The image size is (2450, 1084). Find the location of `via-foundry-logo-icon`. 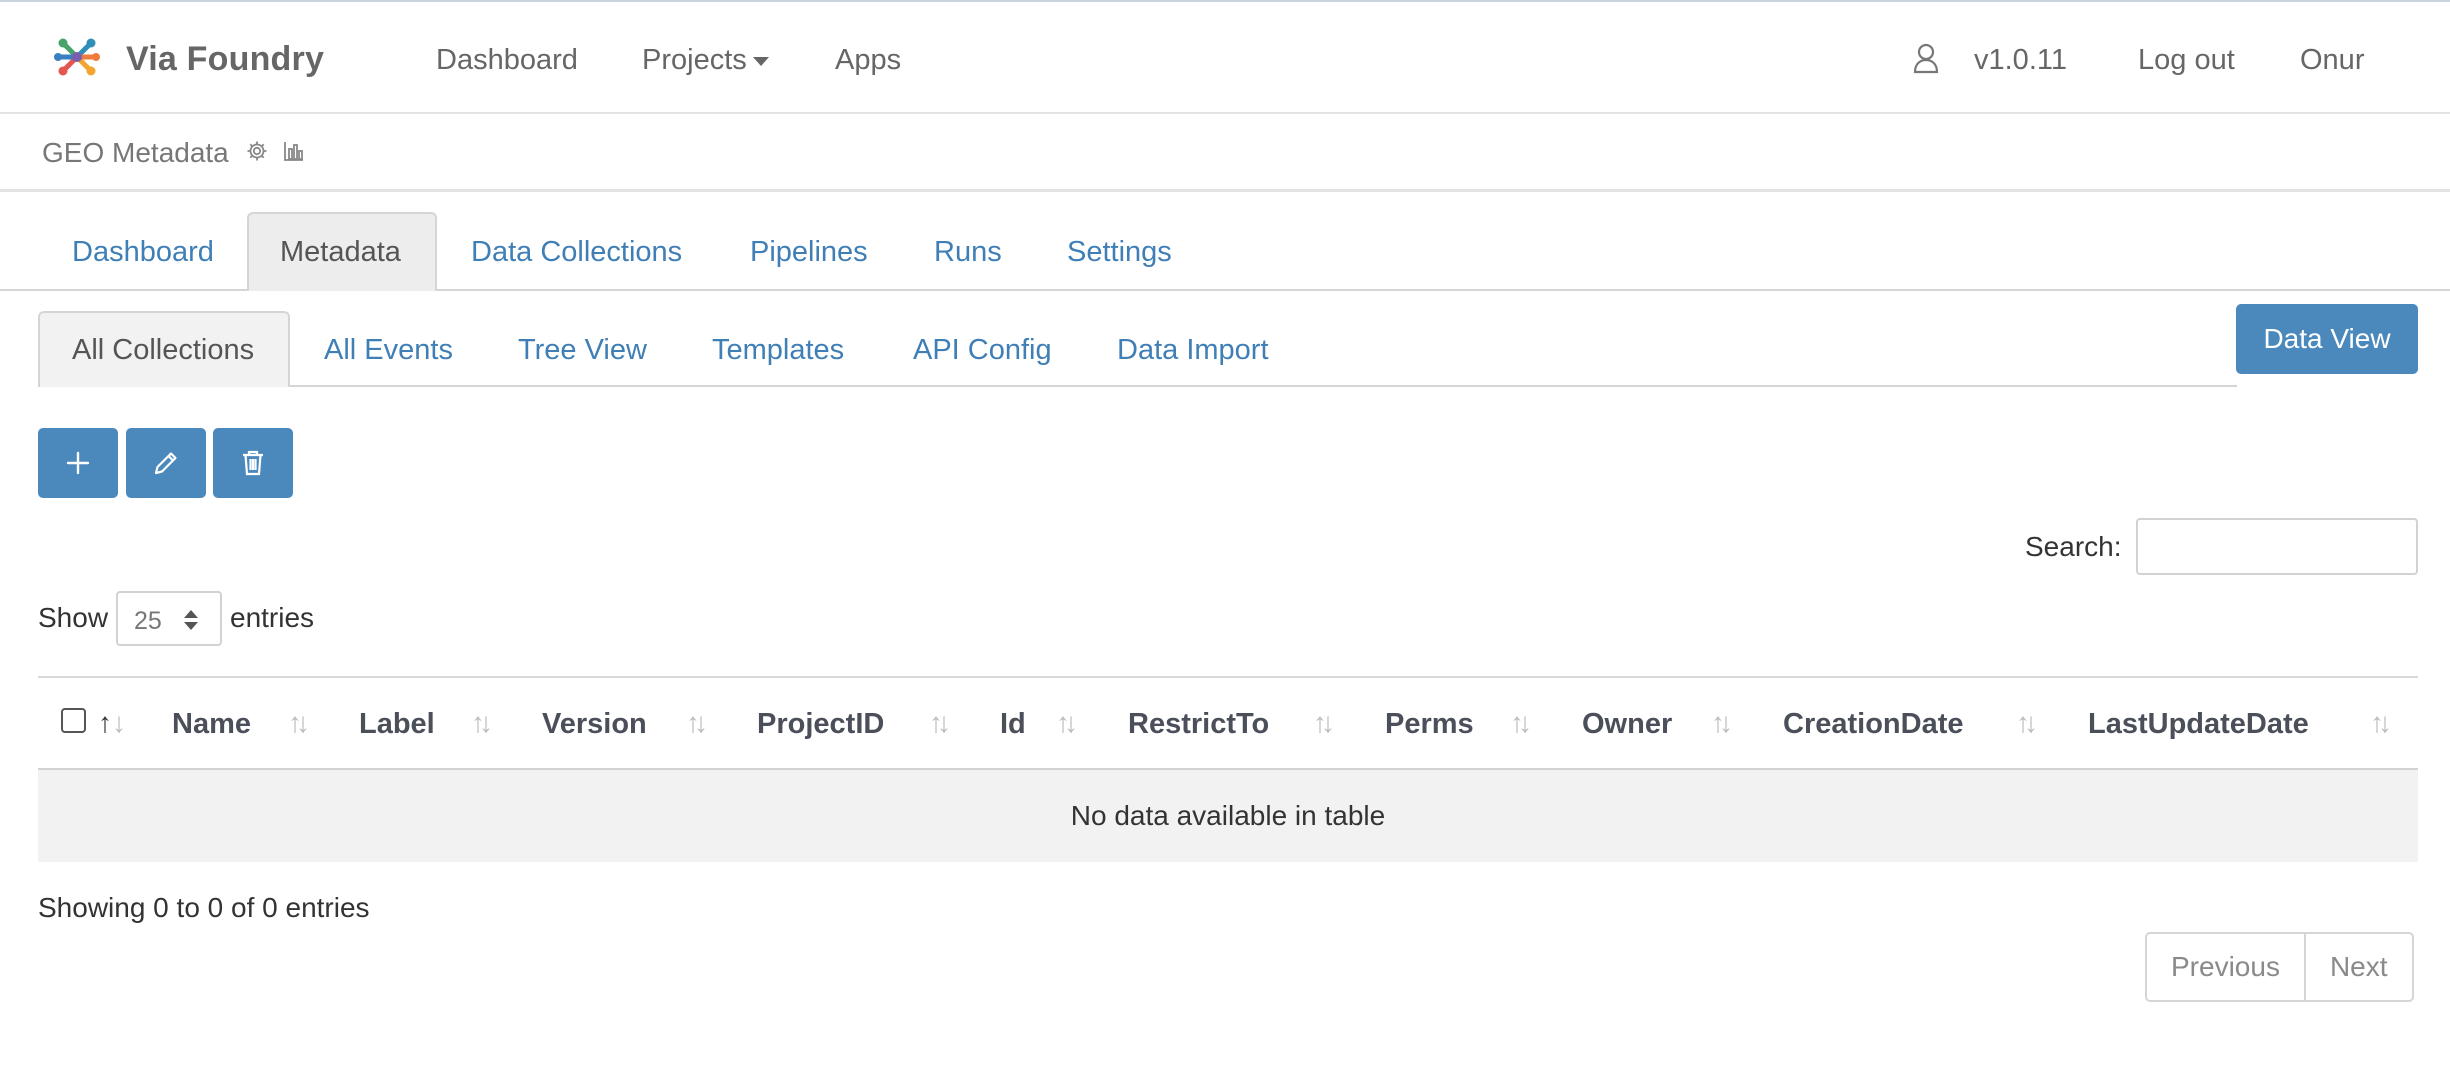

via-foundry-logo-icon is located at coordinates (77, 59).